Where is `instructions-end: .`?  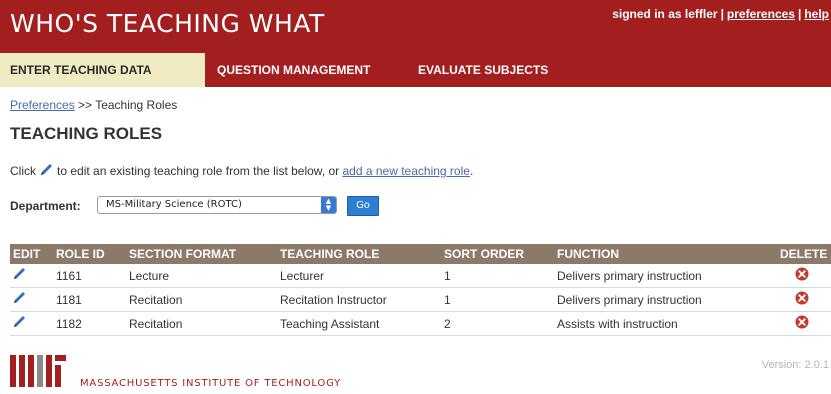
instructions-end: . is located at coordinates (471, 171).